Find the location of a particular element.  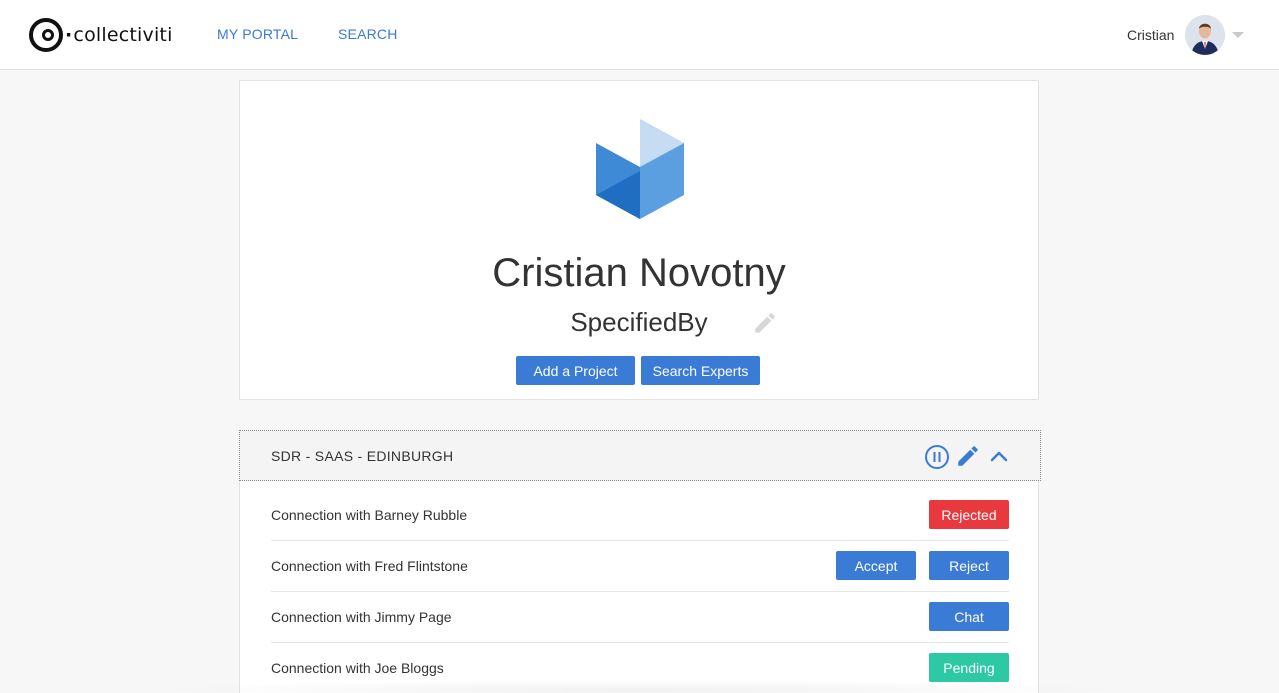

chevron-up-icon is located at coordinates (999, 456).